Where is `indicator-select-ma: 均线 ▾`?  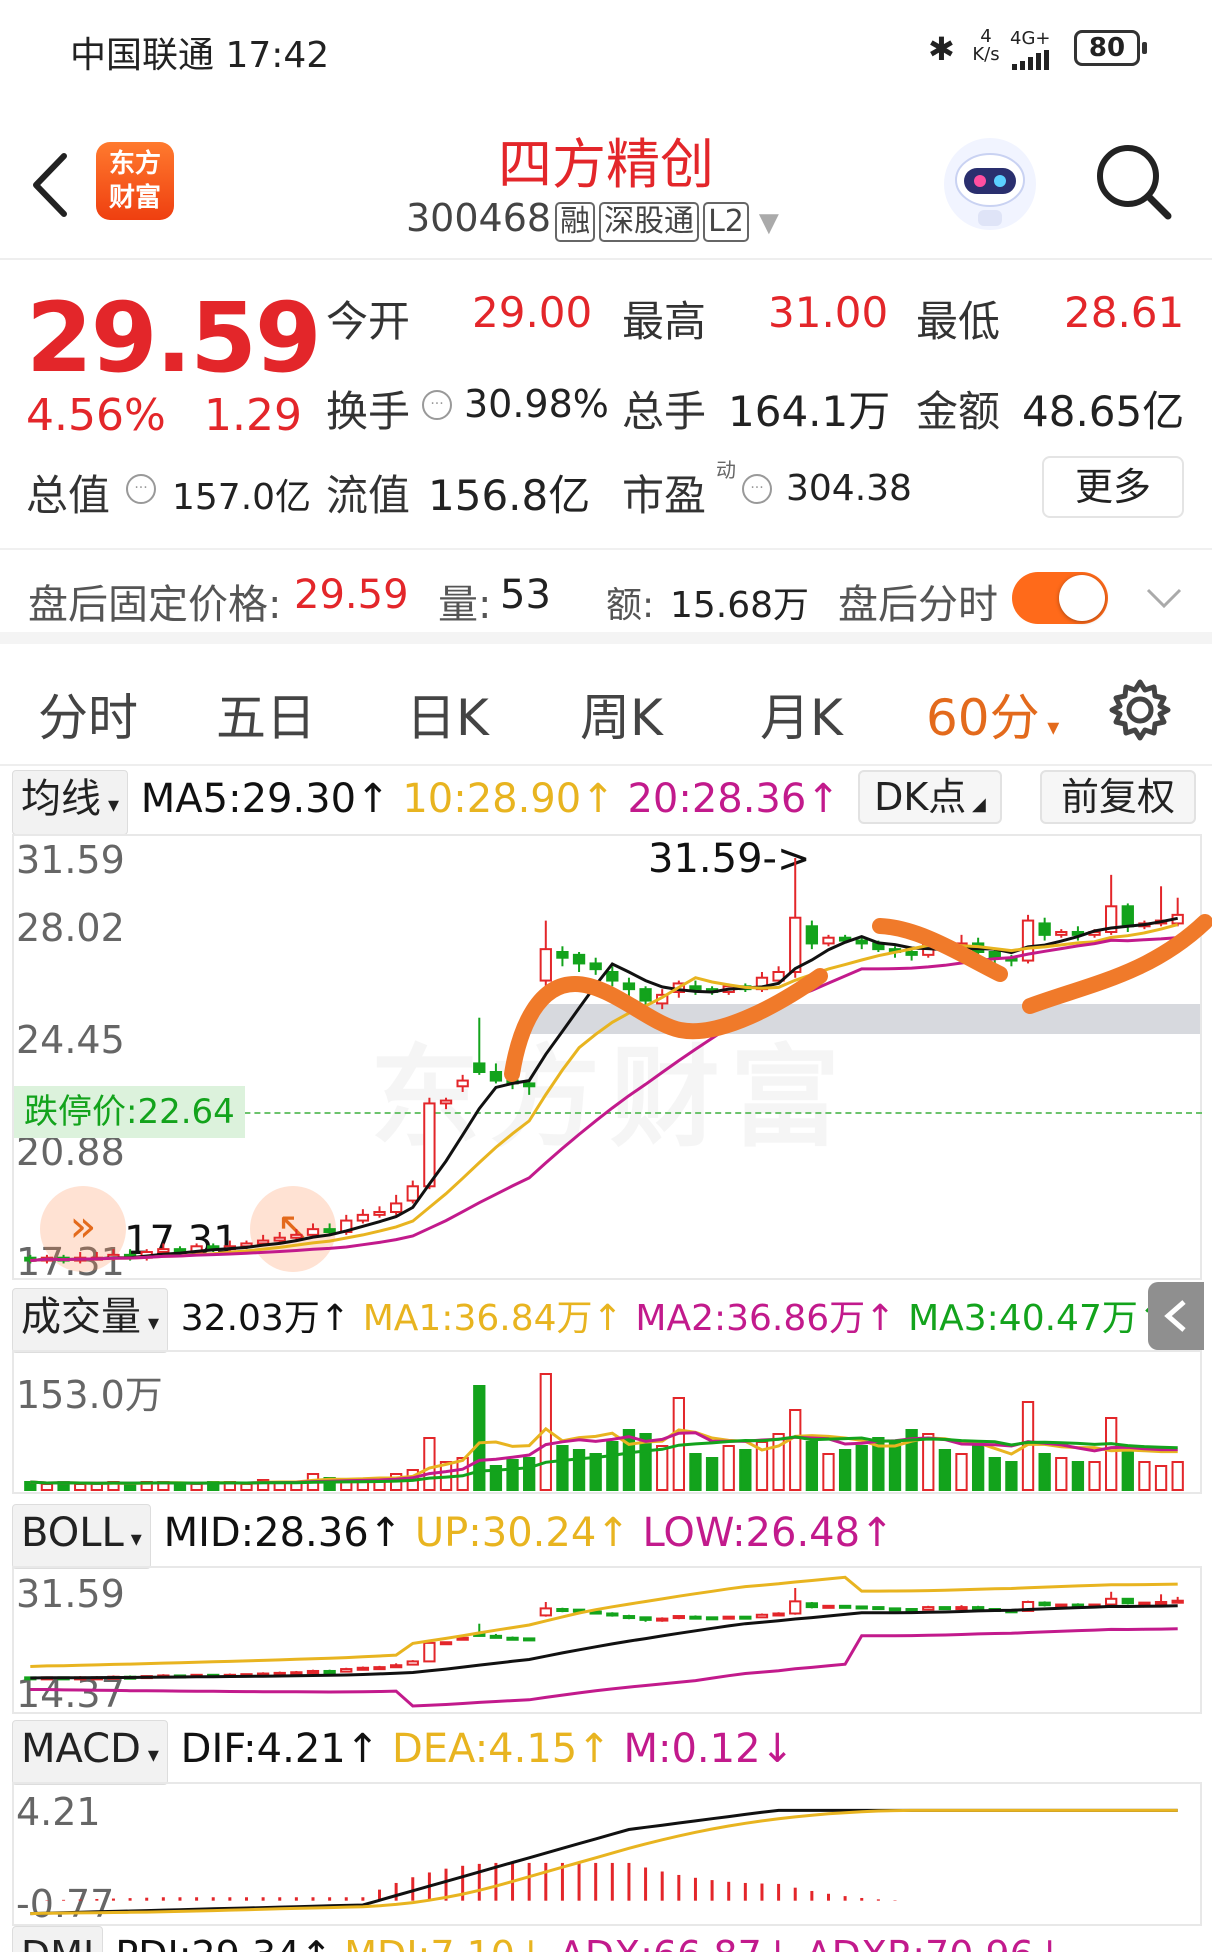 indicator-select-ma: 均线 ▾ is located at coordinates (70, 802).